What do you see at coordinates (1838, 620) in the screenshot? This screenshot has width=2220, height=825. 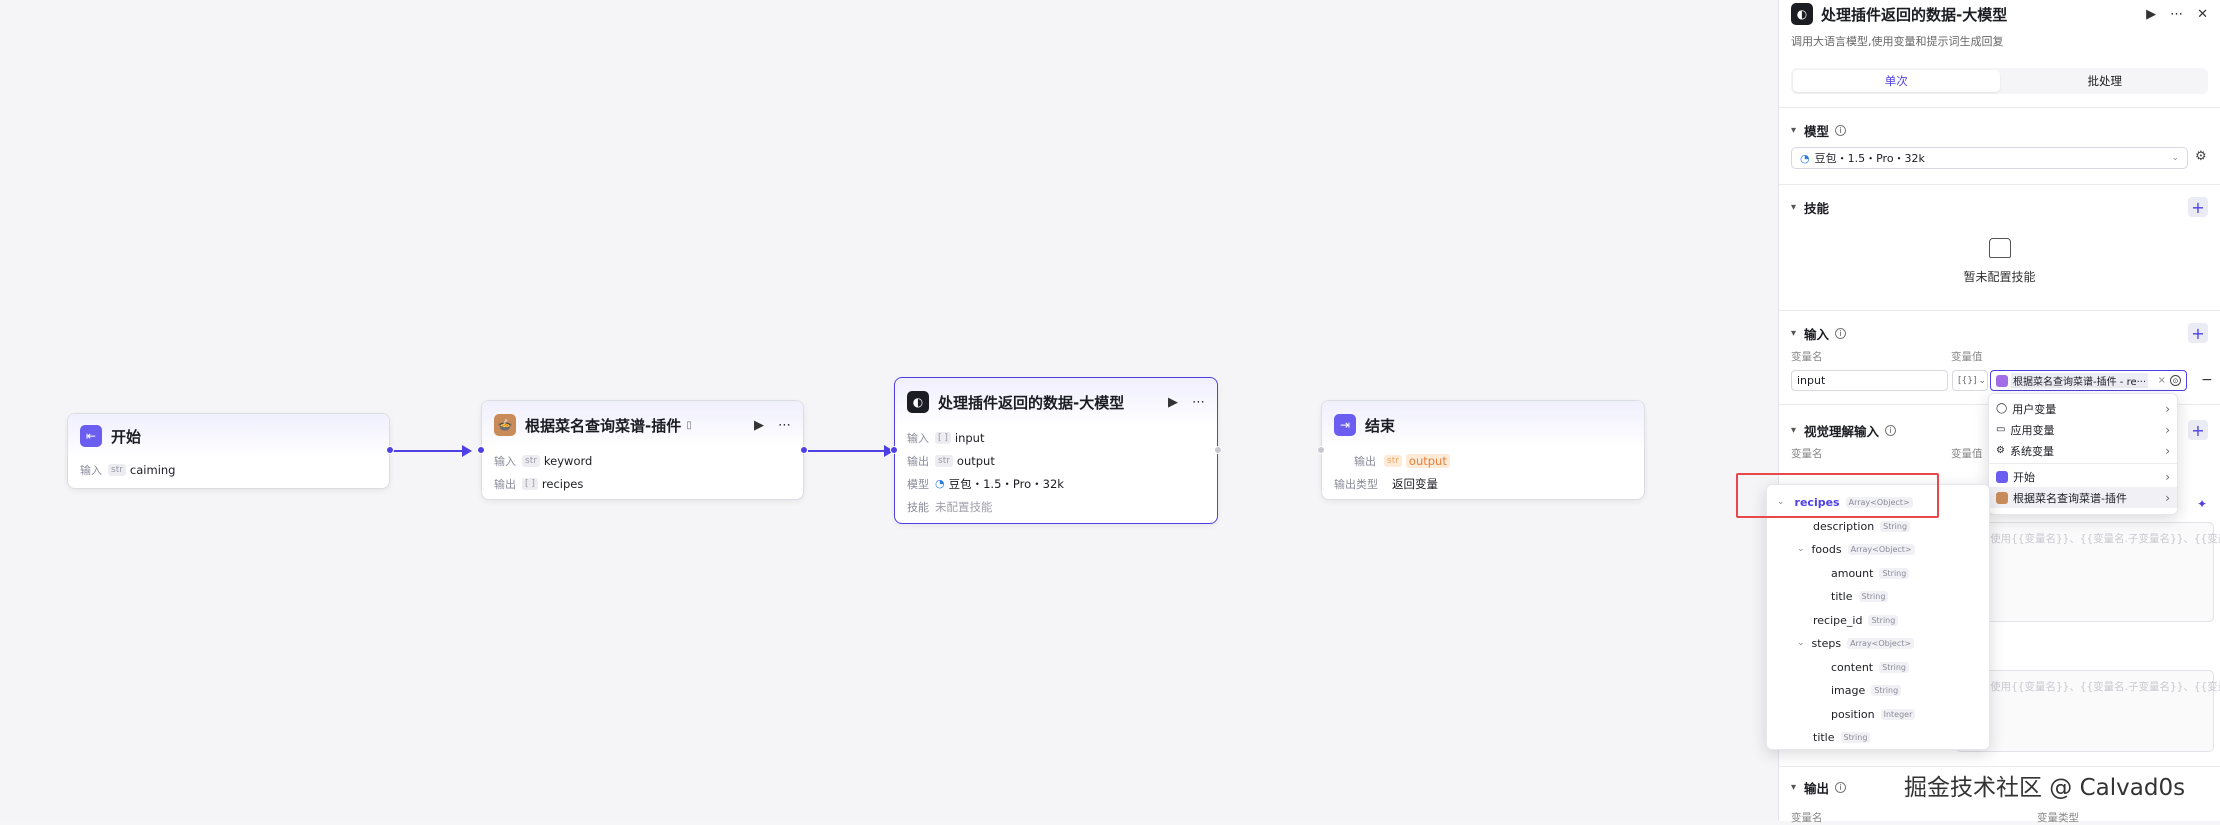 I see `tree-item-name: recipe_id` at bounding box center [1838, 620].